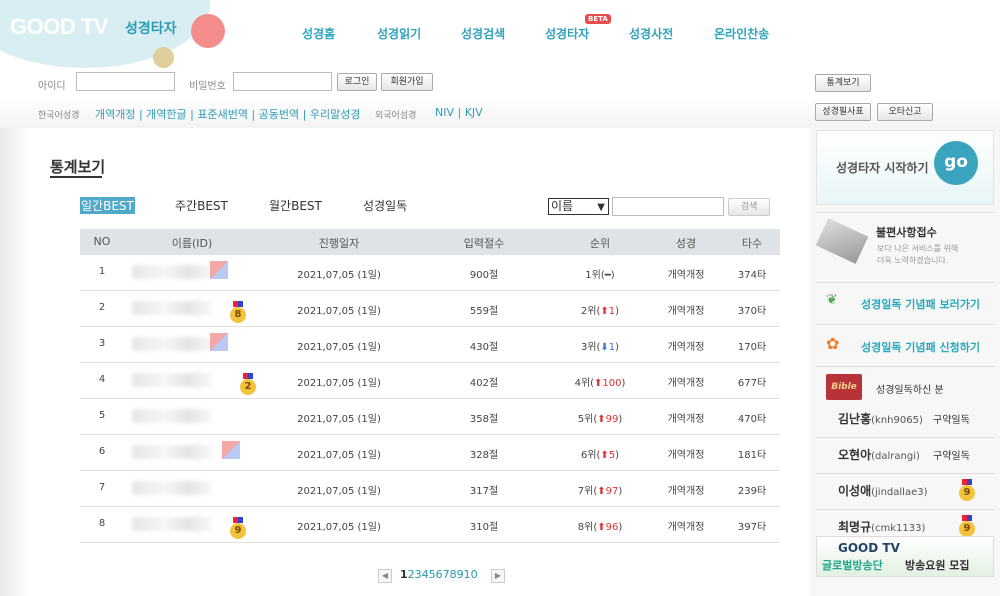 This screenshot has width=1000, height=596. Describe the element at coordinates (880, 418) in the screenshot. I see `reader-name: 김난홍(knh9065)` at that location.